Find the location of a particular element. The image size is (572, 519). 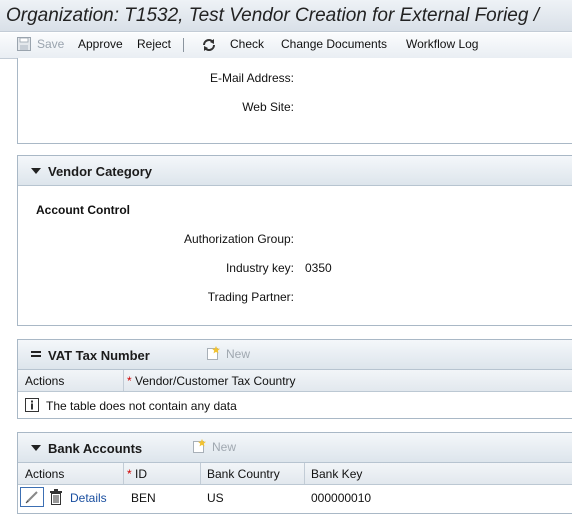

vat-col-tax-country: Vendor/Customer Tax Country is located at coordinates (215, 381).